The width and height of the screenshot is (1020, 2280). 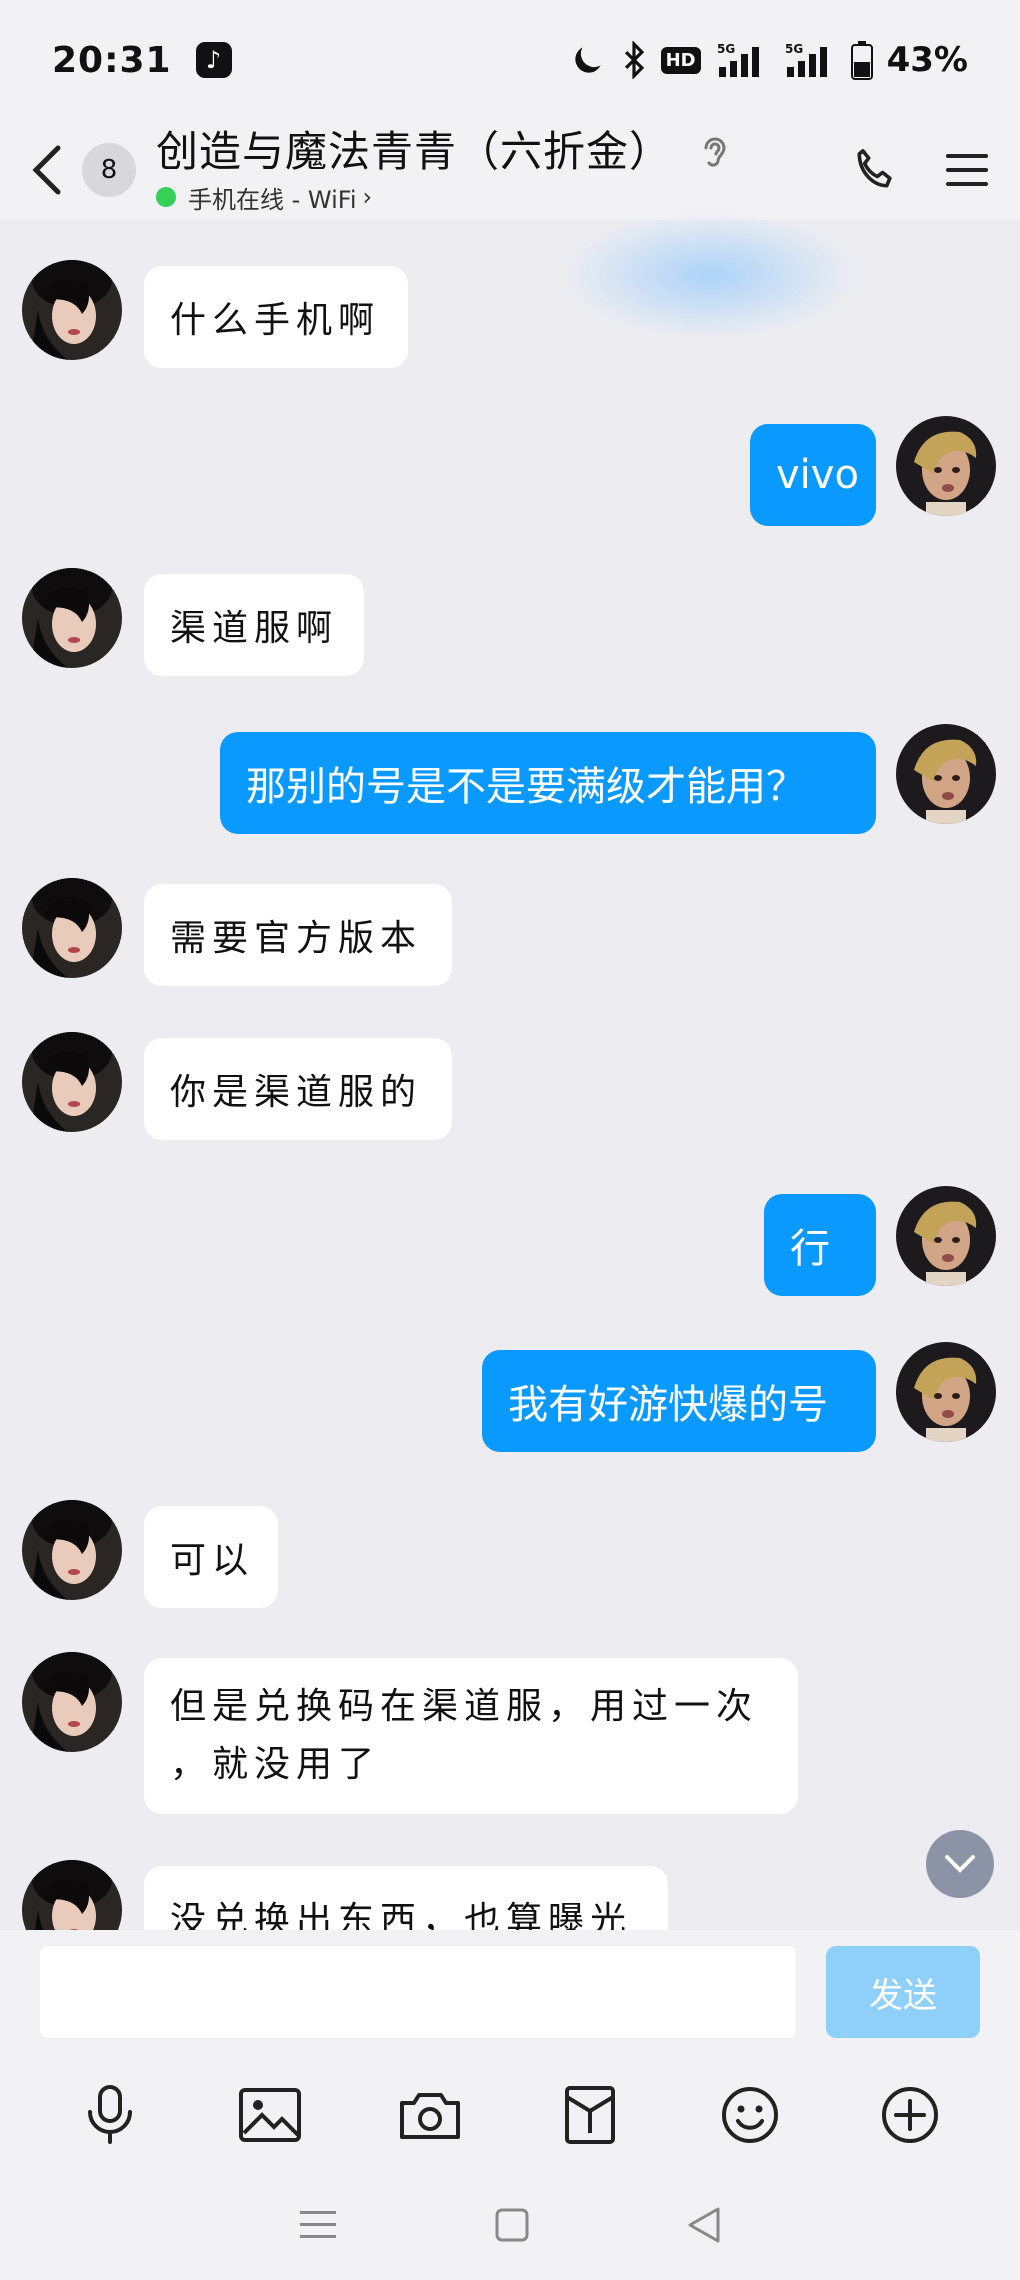 I want to click on bluetooth-icon, so click(x=634, y=60).